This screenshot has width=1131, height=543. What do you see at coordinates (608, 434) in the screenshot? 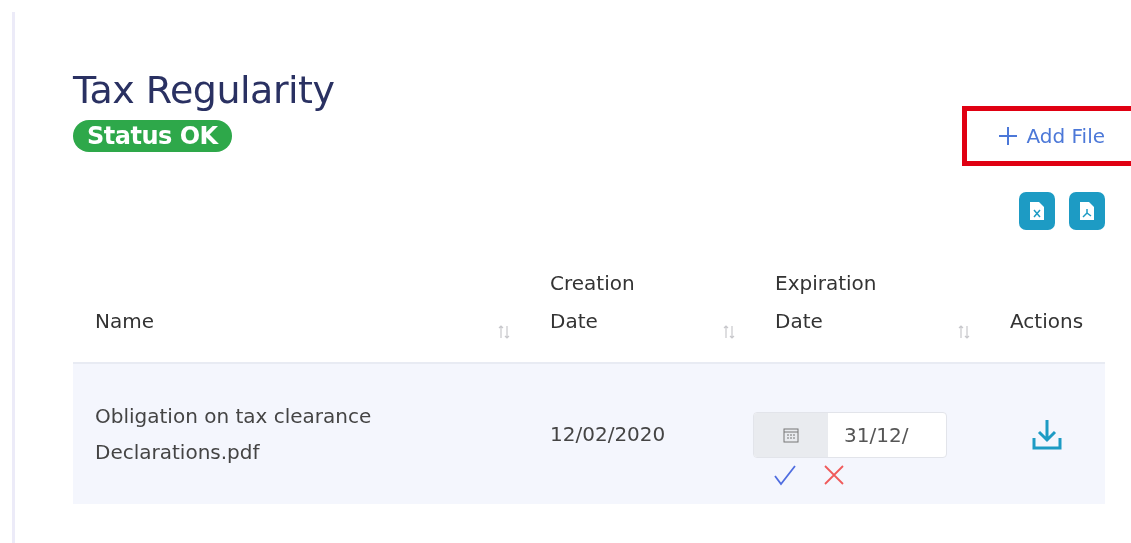
I see `table-cell-text: 12/02/2020` at bounding box center [608, 434].